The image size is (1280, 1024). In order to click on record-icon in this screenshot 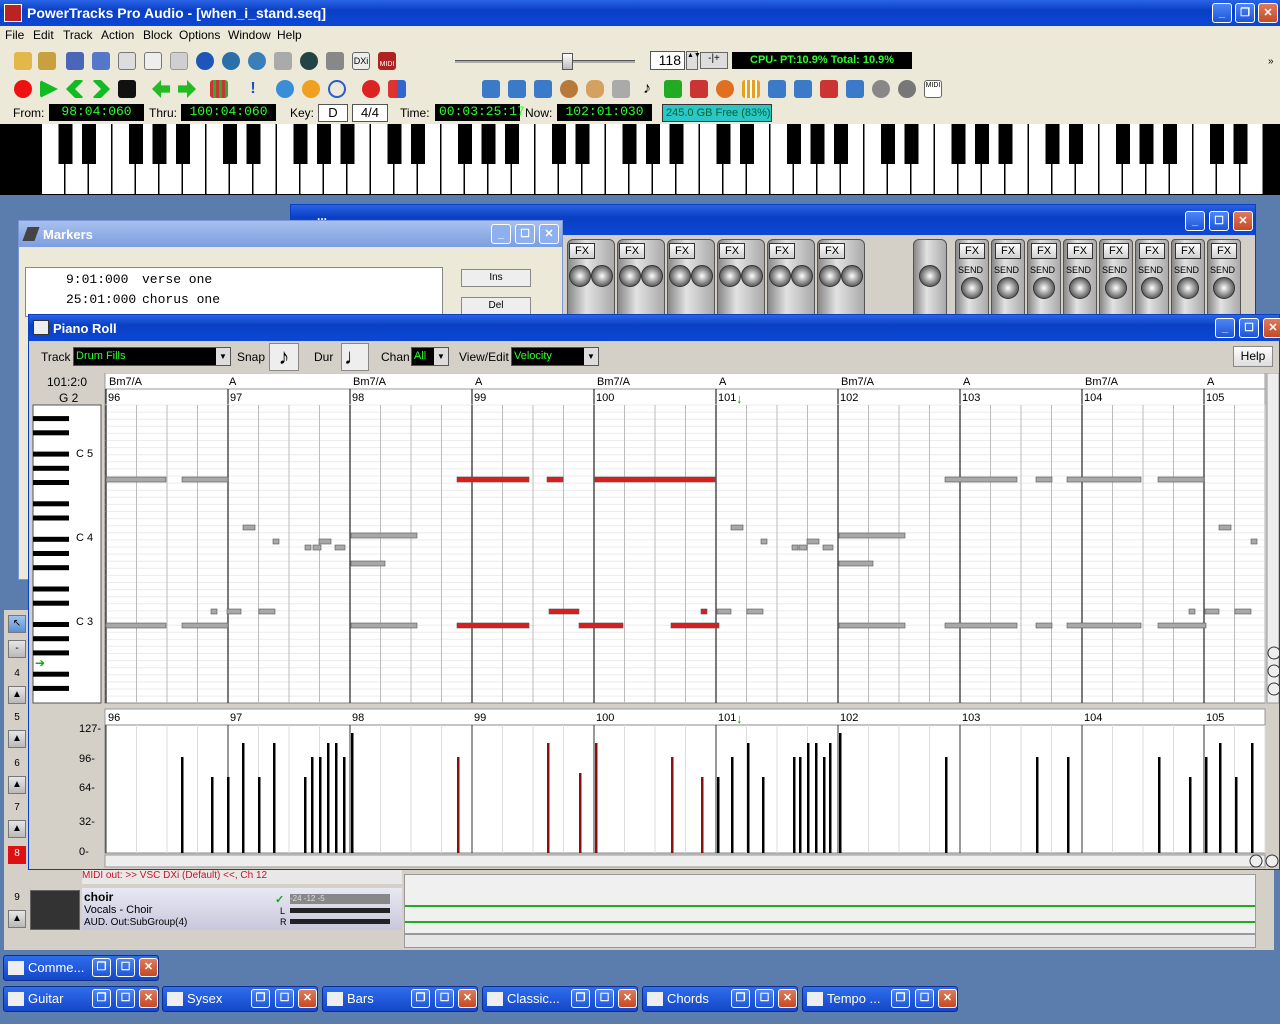, I will do `click(23, 89)`.